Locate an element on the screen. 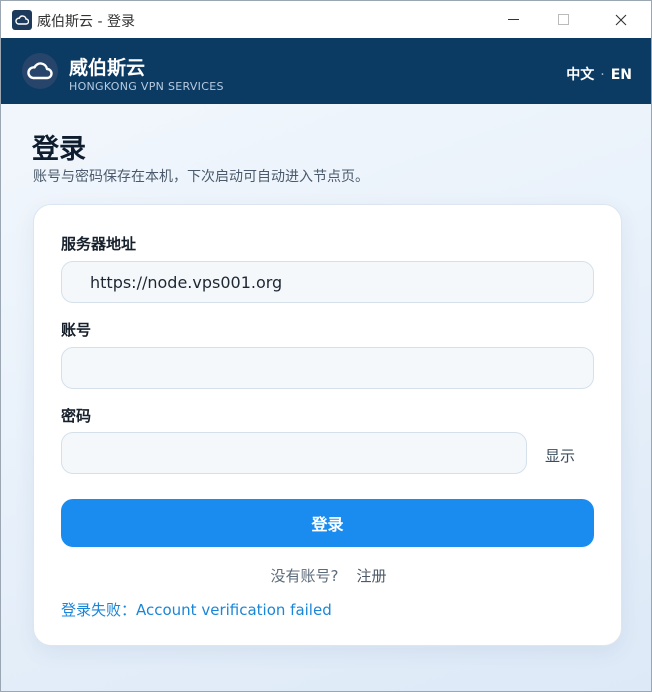 This screenshot has height=692, width=652. maximize-icon is located at coordinates (563, 19).